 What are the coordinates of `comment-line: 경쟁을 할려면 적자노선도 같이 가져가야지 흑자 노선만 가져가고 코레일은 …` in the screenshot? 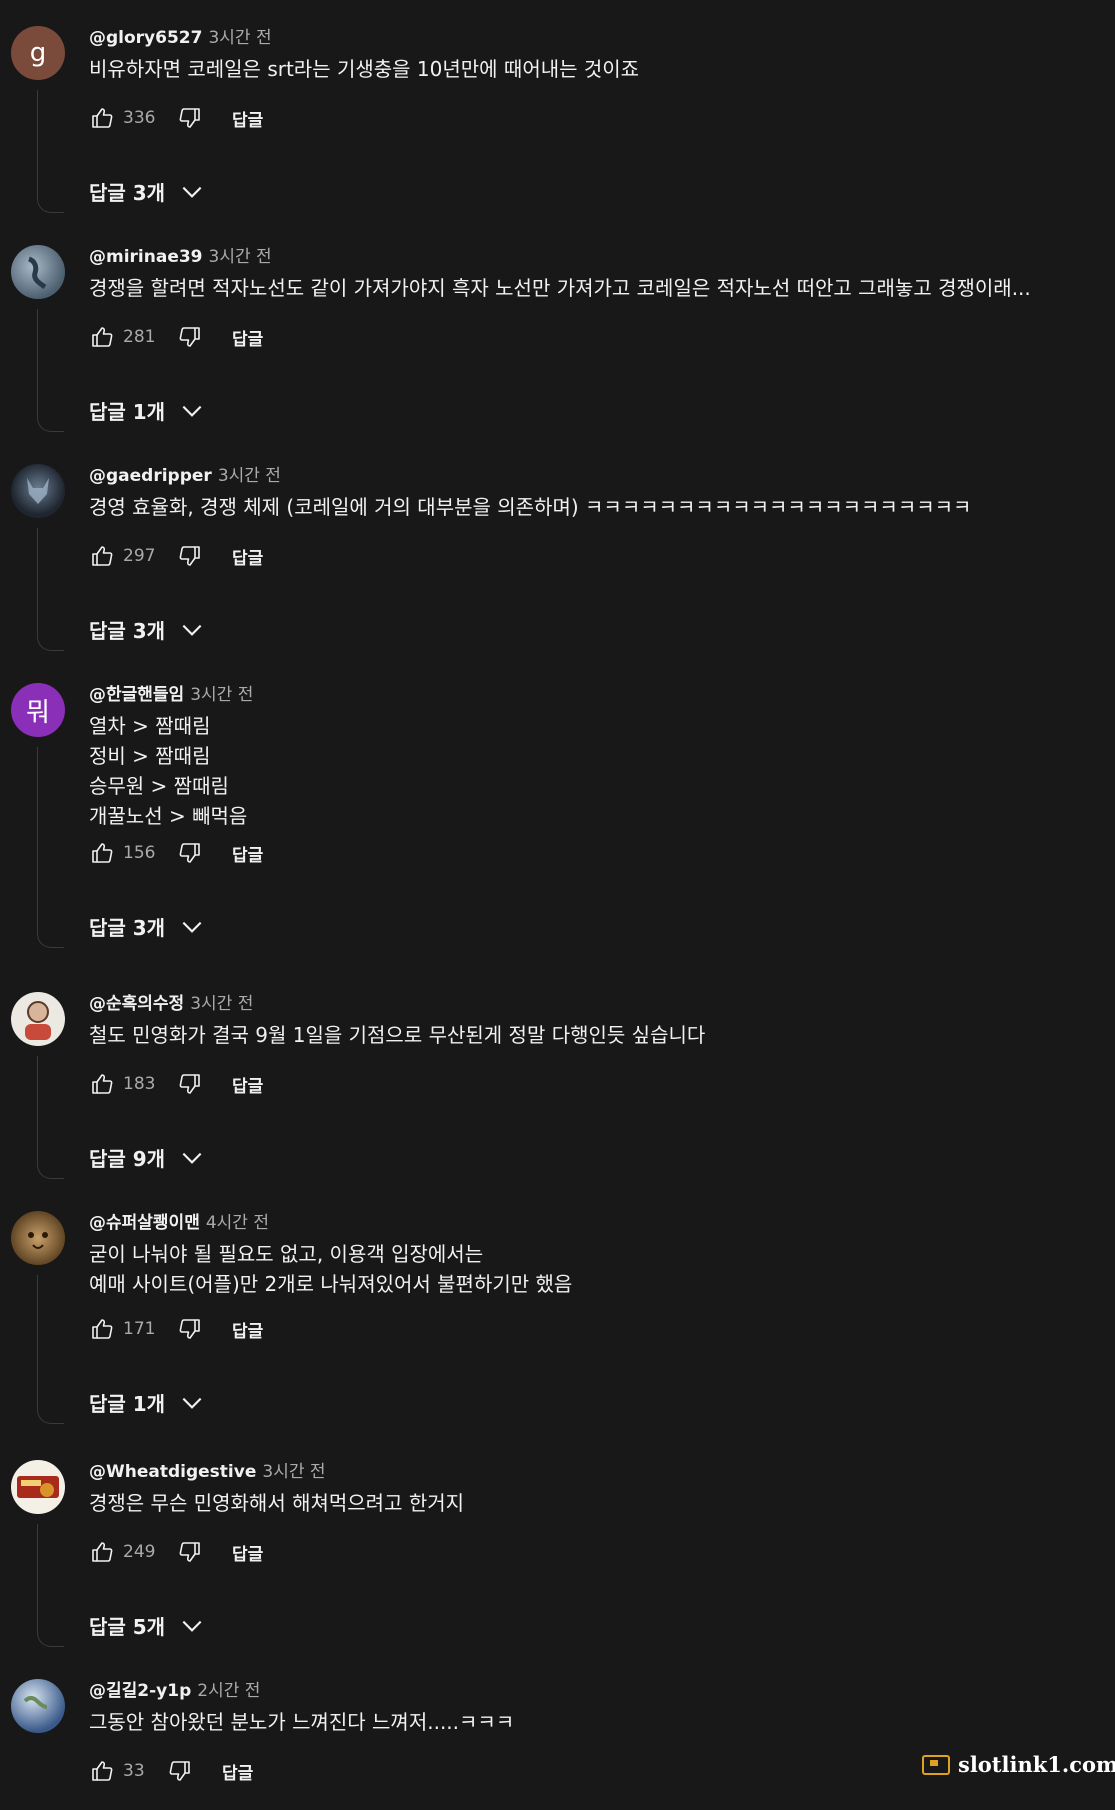 It's located at (560, 288).